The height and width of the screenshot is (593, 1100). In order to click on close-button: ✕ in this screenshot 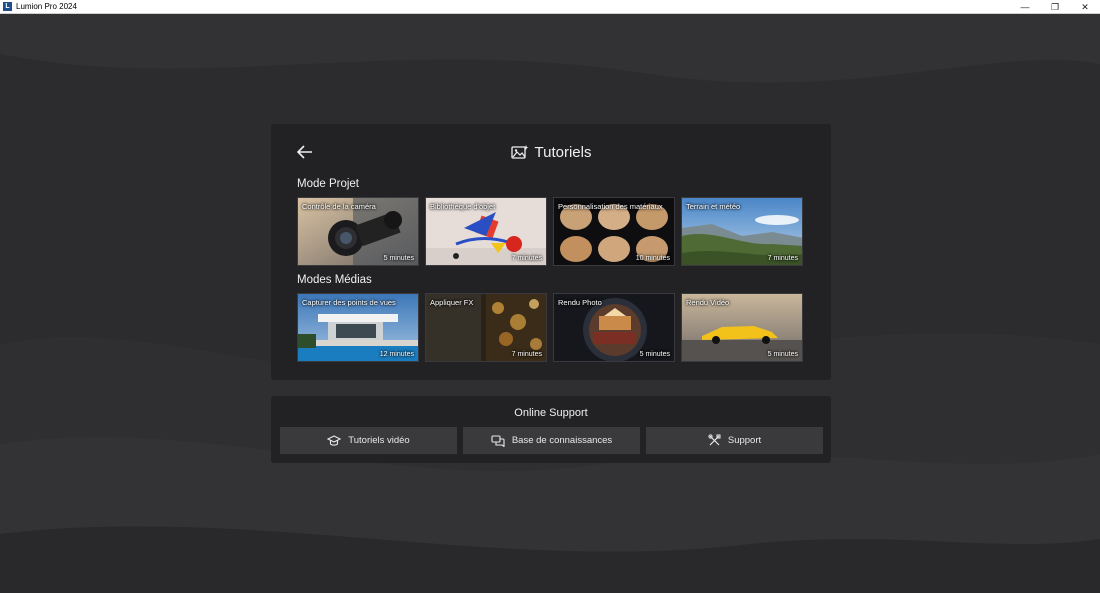, I will do `click(1085, 7)`.